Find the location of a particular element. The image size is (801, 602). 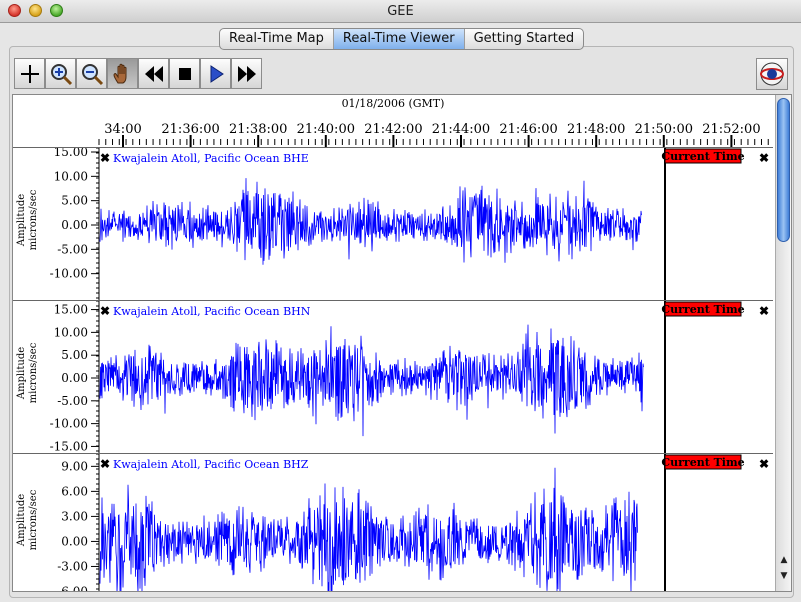

station-label: Kwajalein Atoll, Pacific Ocean BHN is located at coordinates (212, 311).